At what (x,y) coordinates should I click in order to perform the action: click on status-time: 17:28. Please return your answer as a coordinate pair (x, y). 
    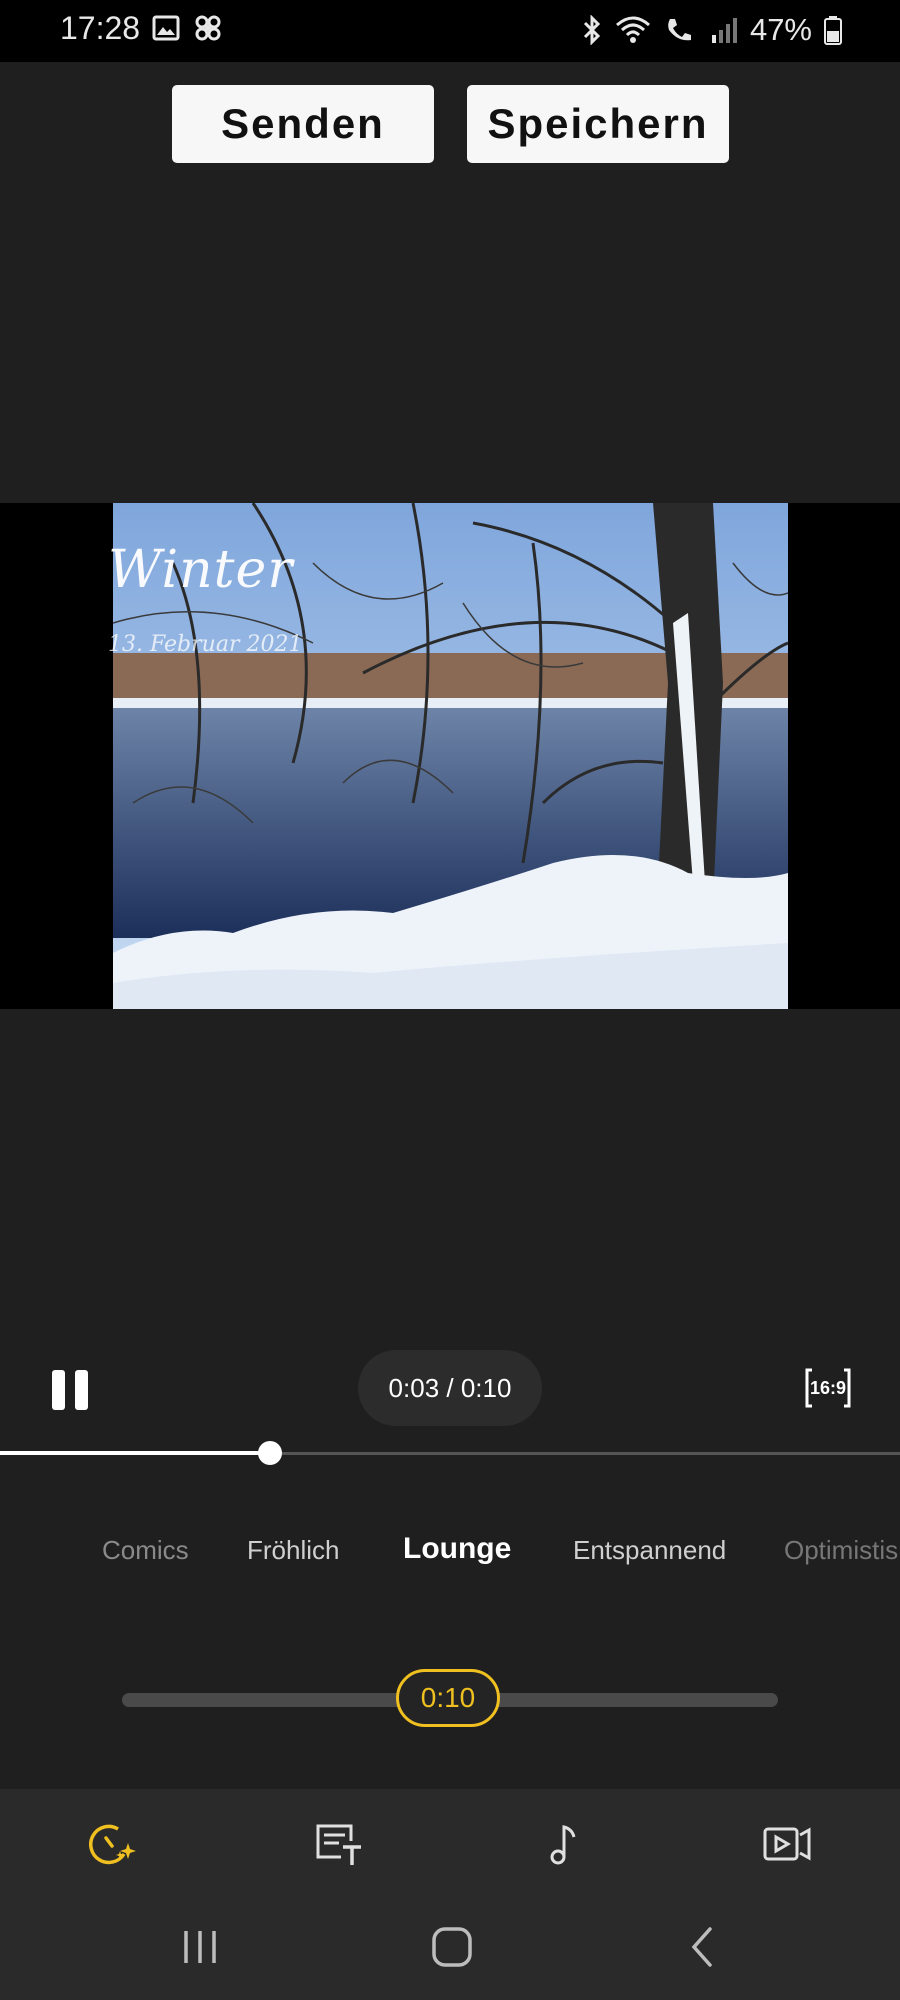
    Looking at the image, I should click on (100, 28).